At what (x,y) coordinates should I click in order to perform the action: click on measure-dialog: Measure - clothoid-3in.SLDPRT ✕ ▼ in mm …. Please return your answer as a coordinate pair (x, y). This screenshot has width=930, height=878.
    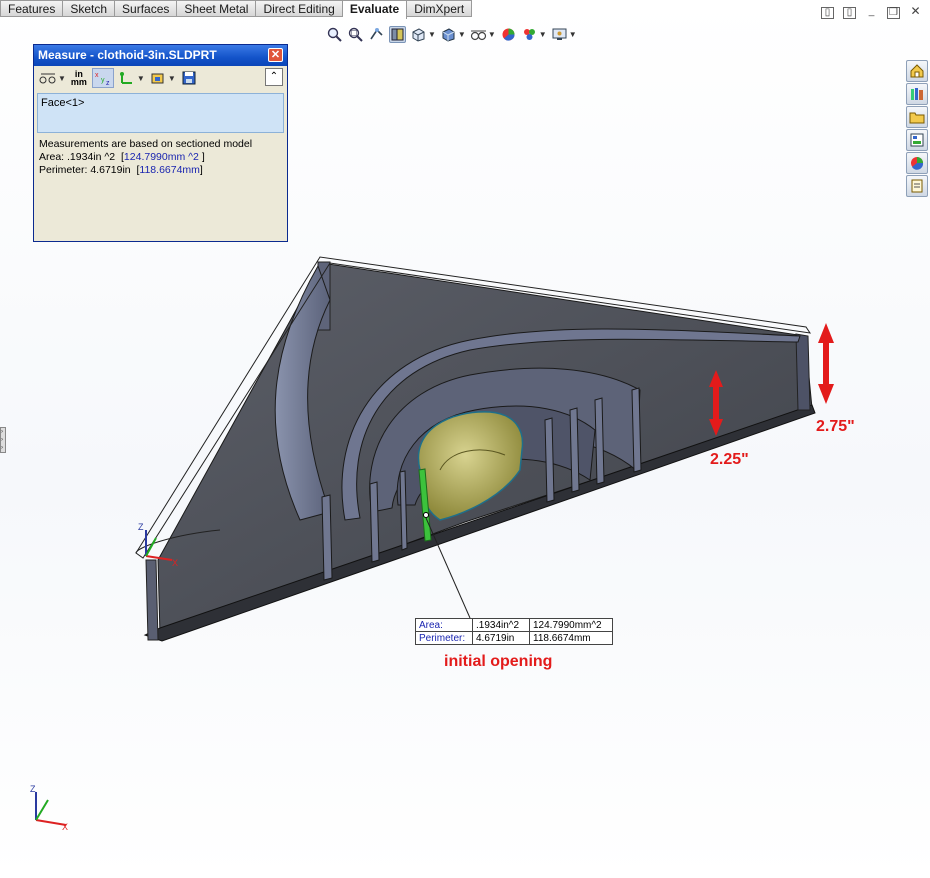
    Looking at the image, I should click on (160, 143).